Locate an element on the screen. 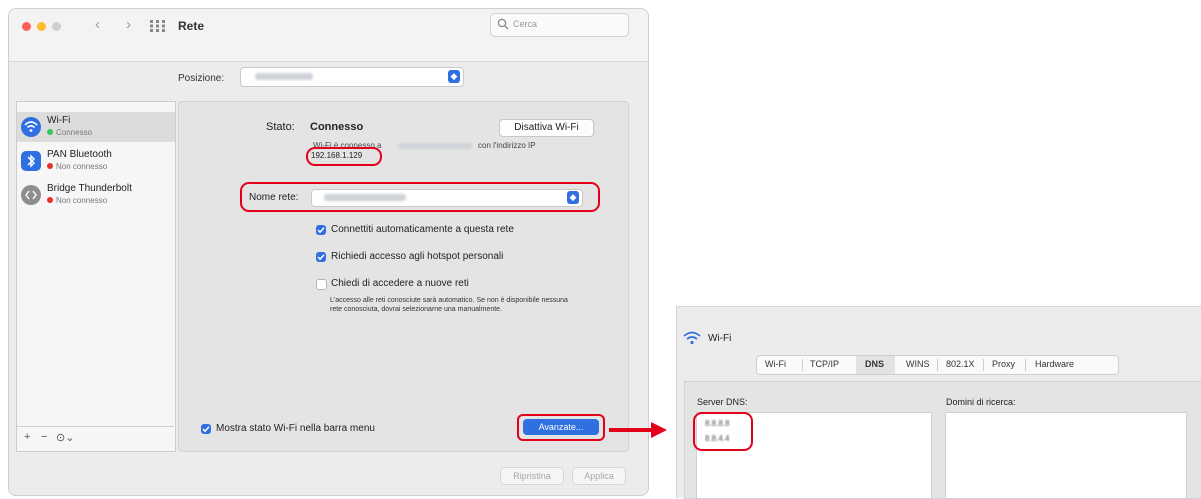  service-name: Bridge Thunderbolt is located at coordinates (89, 188).